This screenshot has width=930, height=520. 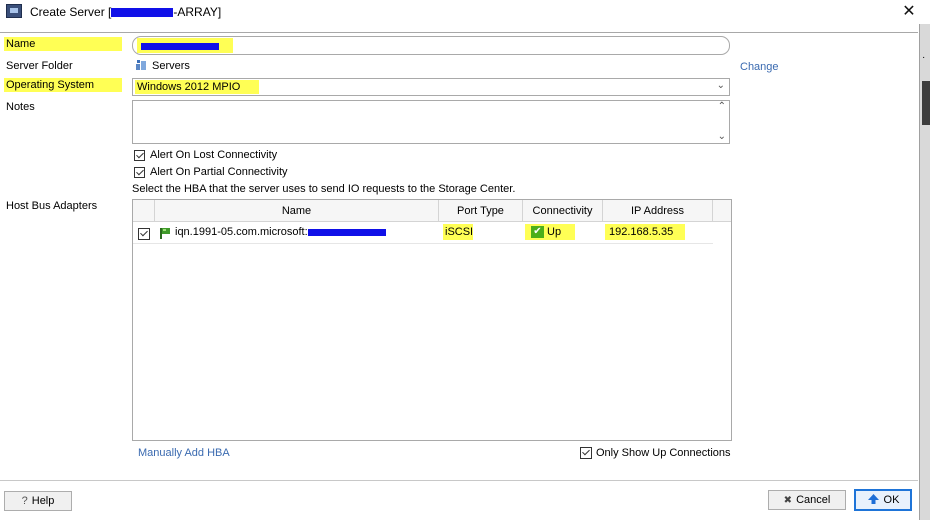 What do you see at coordinates (180, 46) in the screenshot?
I see `name-redaction` at bounding box center [180, 46].